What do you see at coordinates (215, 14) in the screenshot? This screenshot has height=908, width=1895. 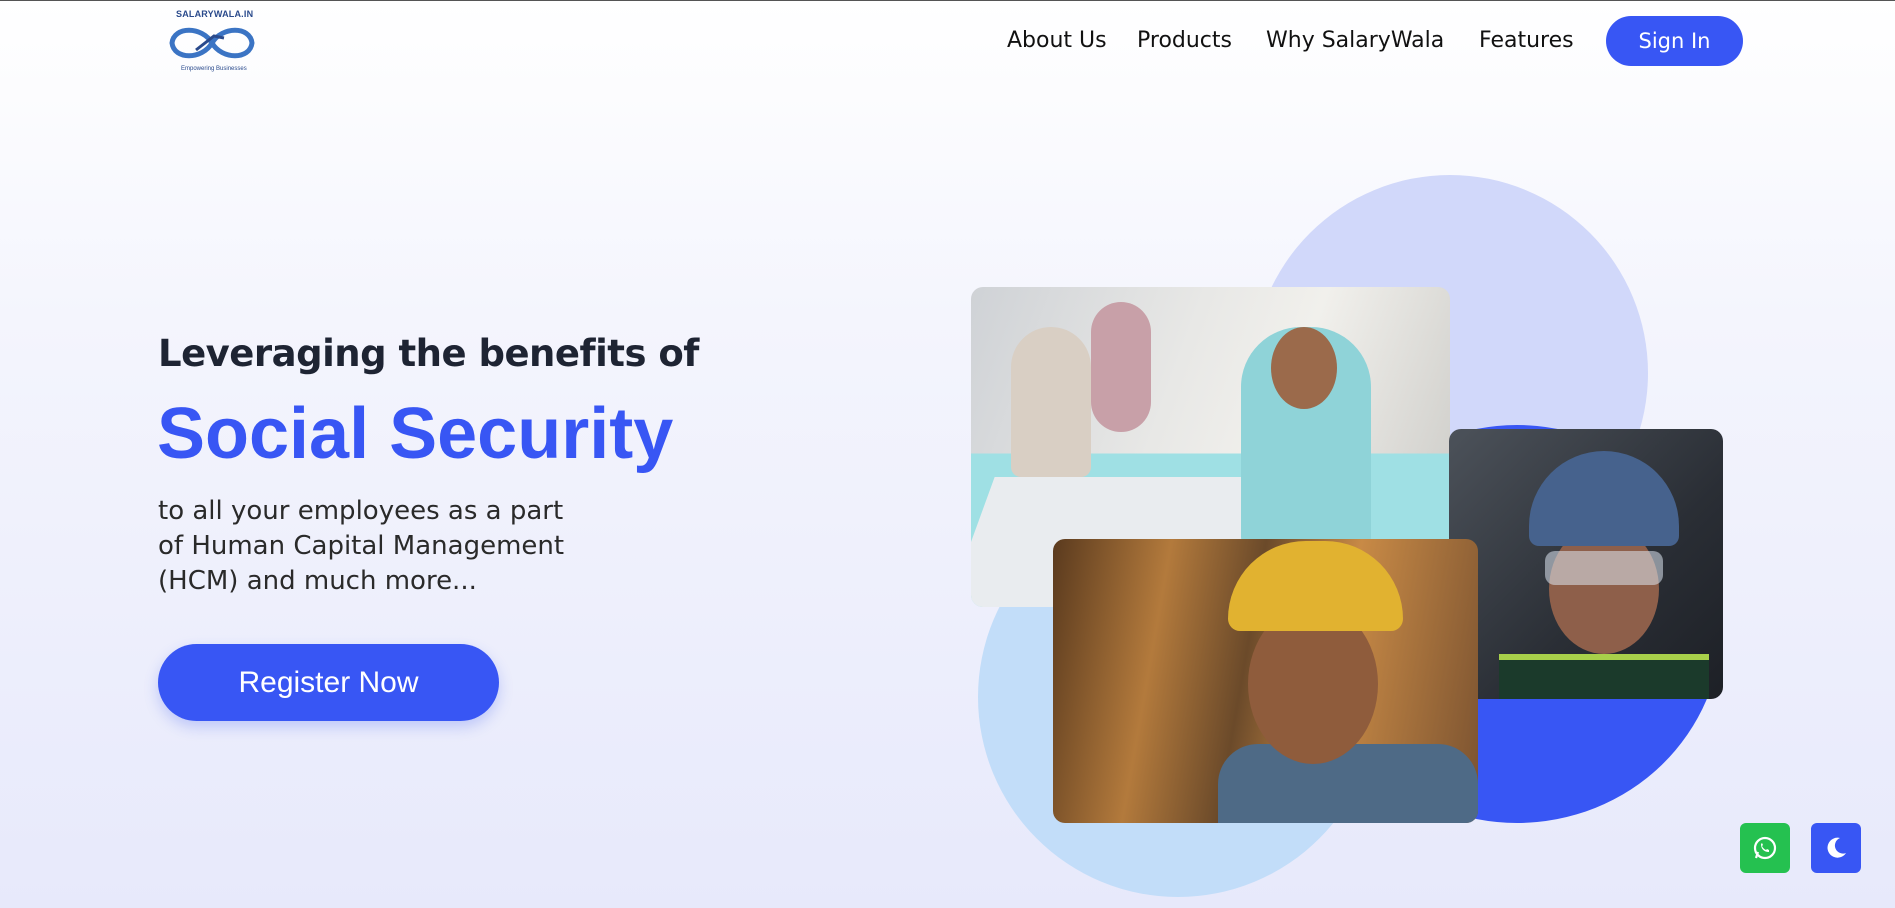 I see `logo-text: SALARYWALA.IN` at bounding box center [215, 14].